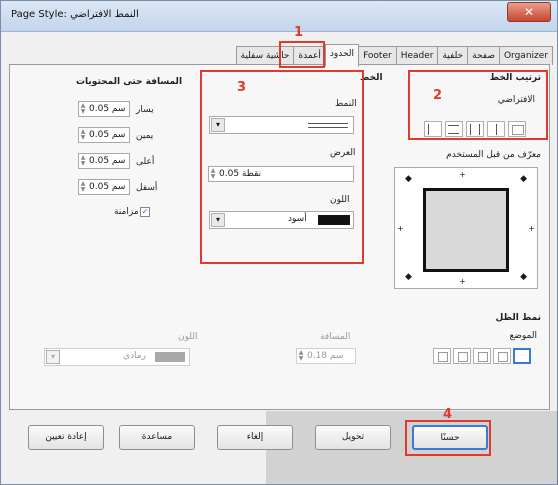  Describe the element at coordinates (493, 155) in the screenshot. I see `user-defined-label: معرّف من قبل المستخدم` at that location.